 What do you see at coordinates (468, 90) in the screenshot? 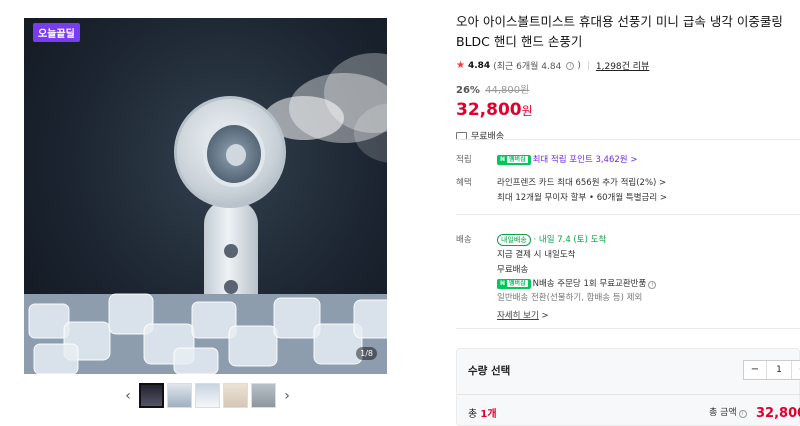
I see `discount-rate: 26%` at bounding box center [468, 90].